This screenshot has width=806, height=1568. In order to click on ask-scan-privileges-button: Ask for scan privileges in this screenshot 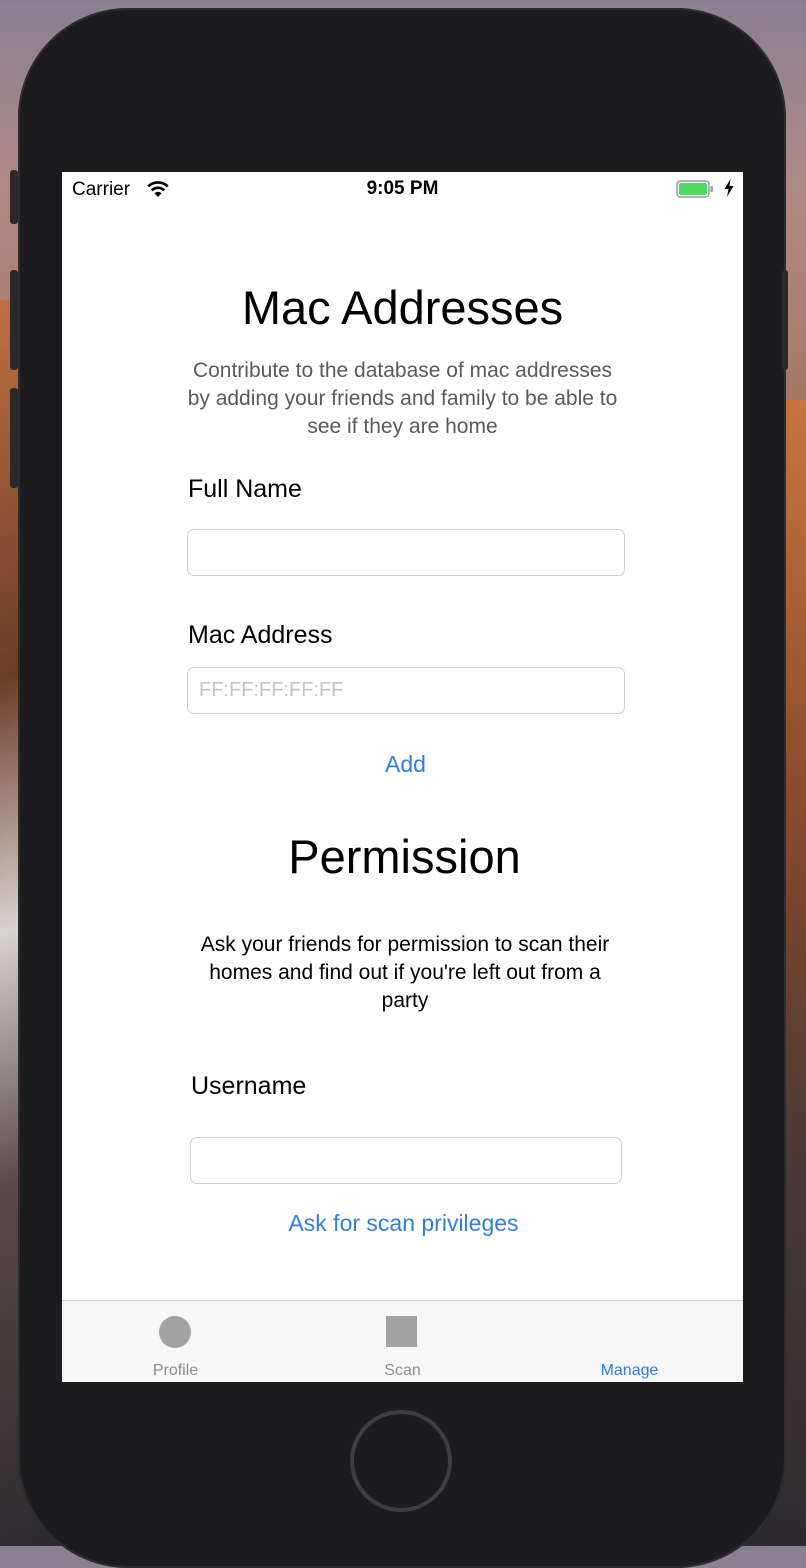, I will do `click(402, 1223)`.